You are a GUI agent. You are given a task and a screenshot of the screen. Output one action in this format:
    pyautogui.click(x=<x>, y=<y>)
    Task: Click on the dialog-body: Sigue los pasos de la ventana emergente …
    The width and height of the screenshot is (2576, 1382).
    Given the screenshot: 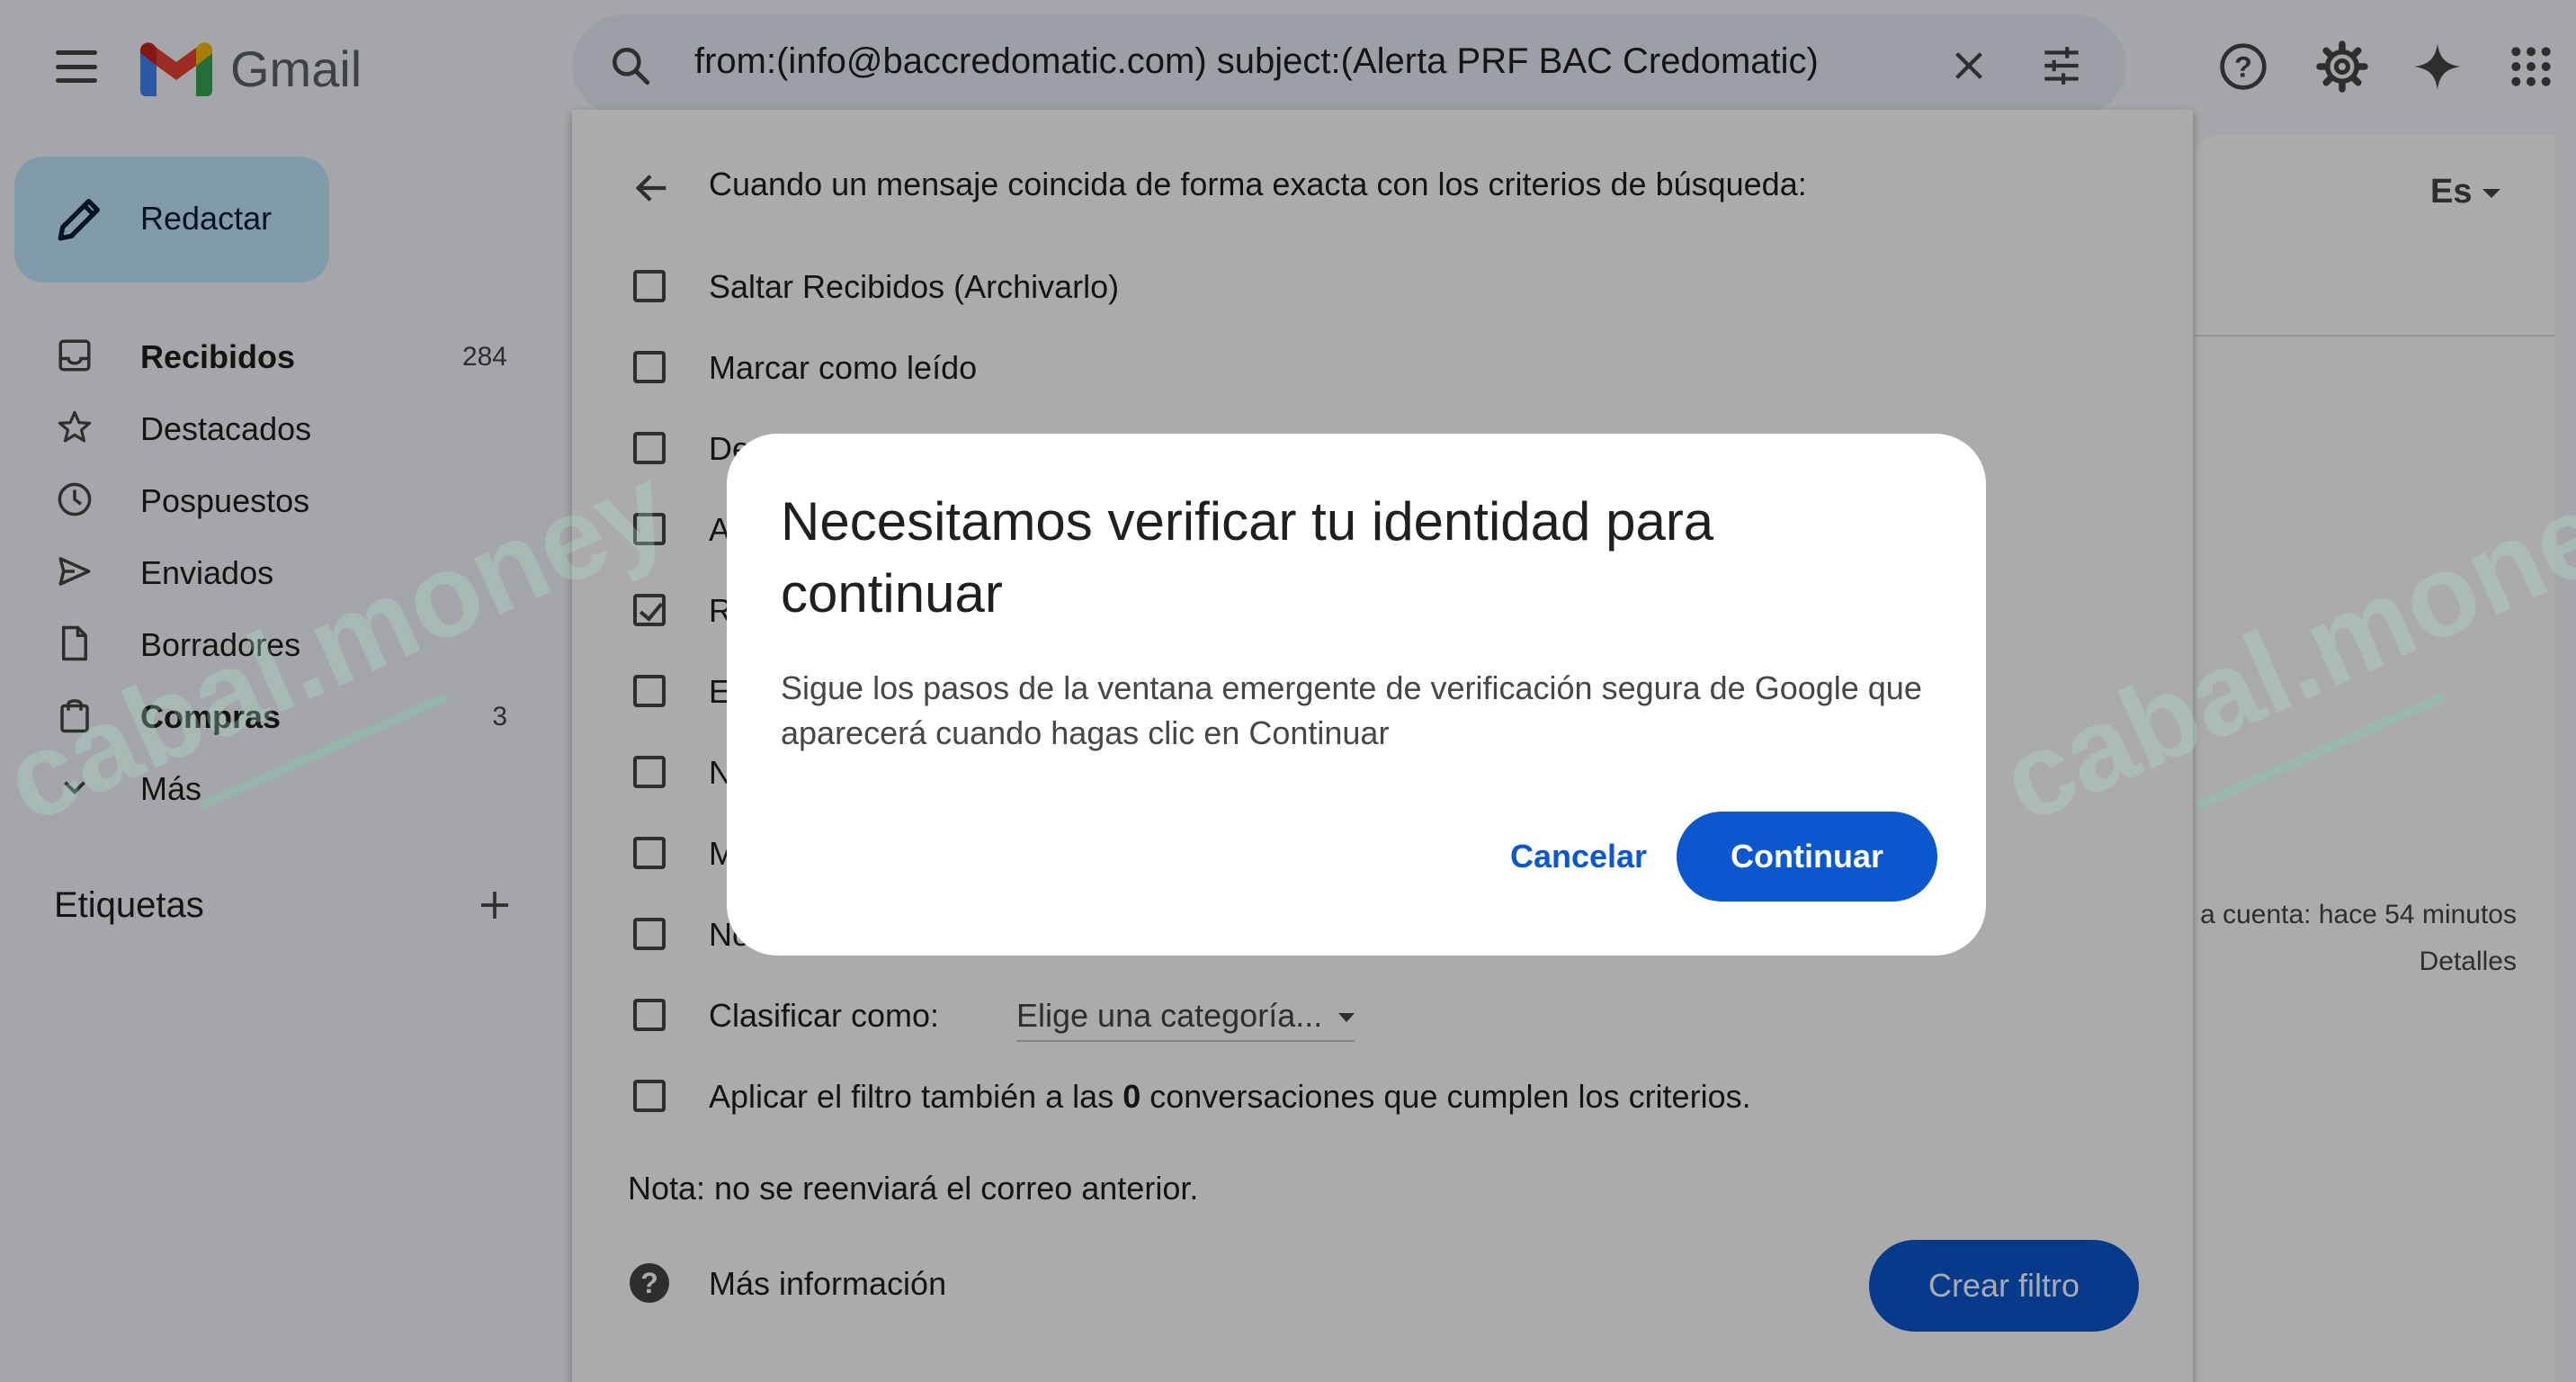 What is the action you would take?
    pyautogui.click(x=1351, y=710)
    